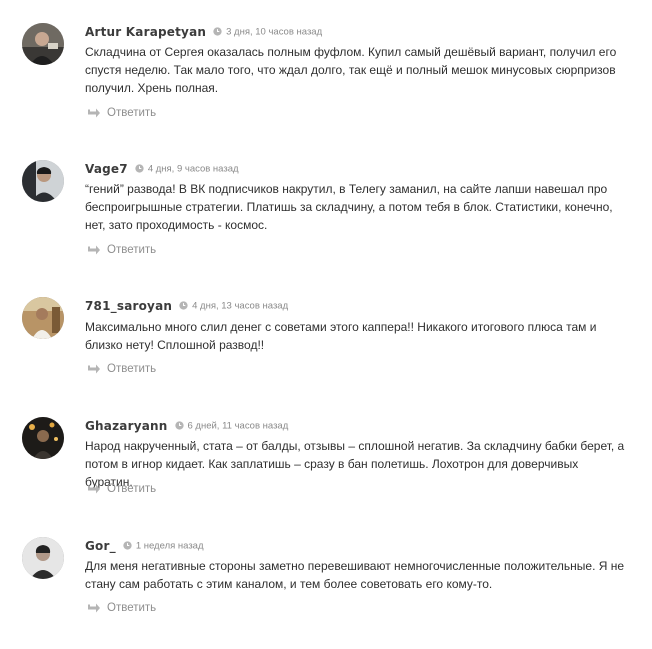 The height and width of the screenshot is (649, 652). I want to click on comment-author: Gor_, so click(100, 546).